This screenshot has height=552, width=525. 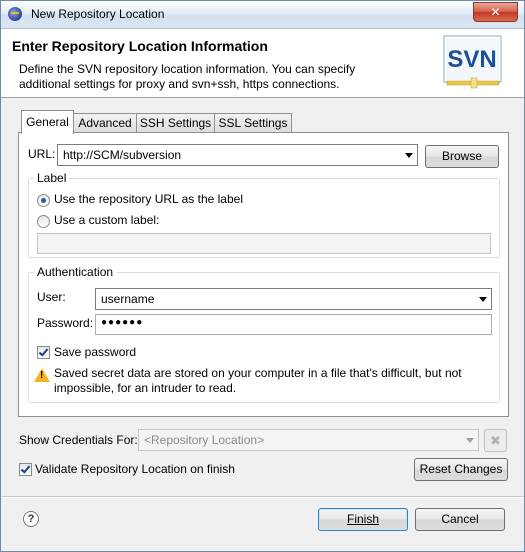 I want to click on validate-label: Validate Repository Location on finish, so click(x=135, y=469).